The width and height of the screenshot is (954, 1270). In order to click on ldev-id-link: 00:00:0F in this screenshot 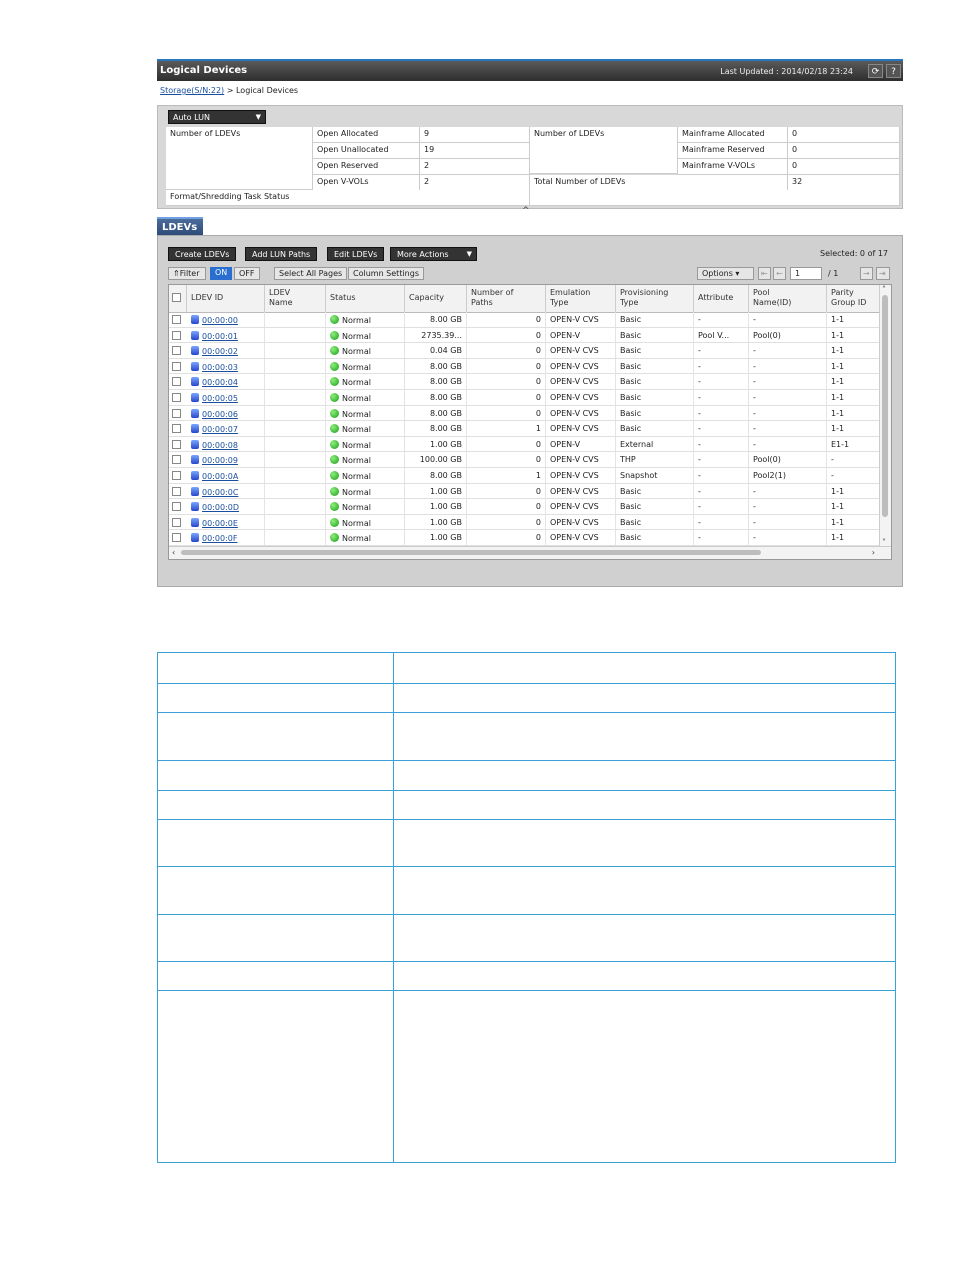, I will do `click(219, 538)`.